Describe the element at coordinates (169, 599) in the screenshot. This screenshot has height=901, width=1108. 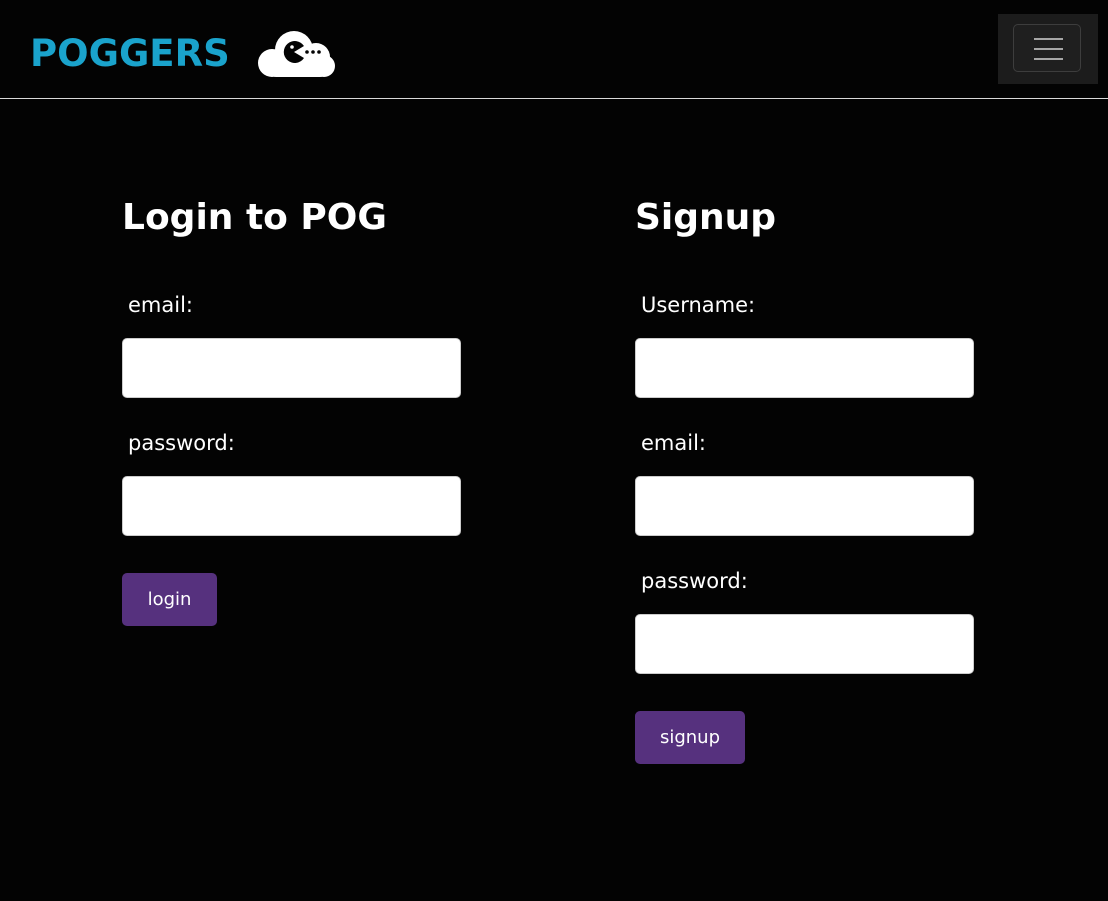
I see `login-button: login` at that location.